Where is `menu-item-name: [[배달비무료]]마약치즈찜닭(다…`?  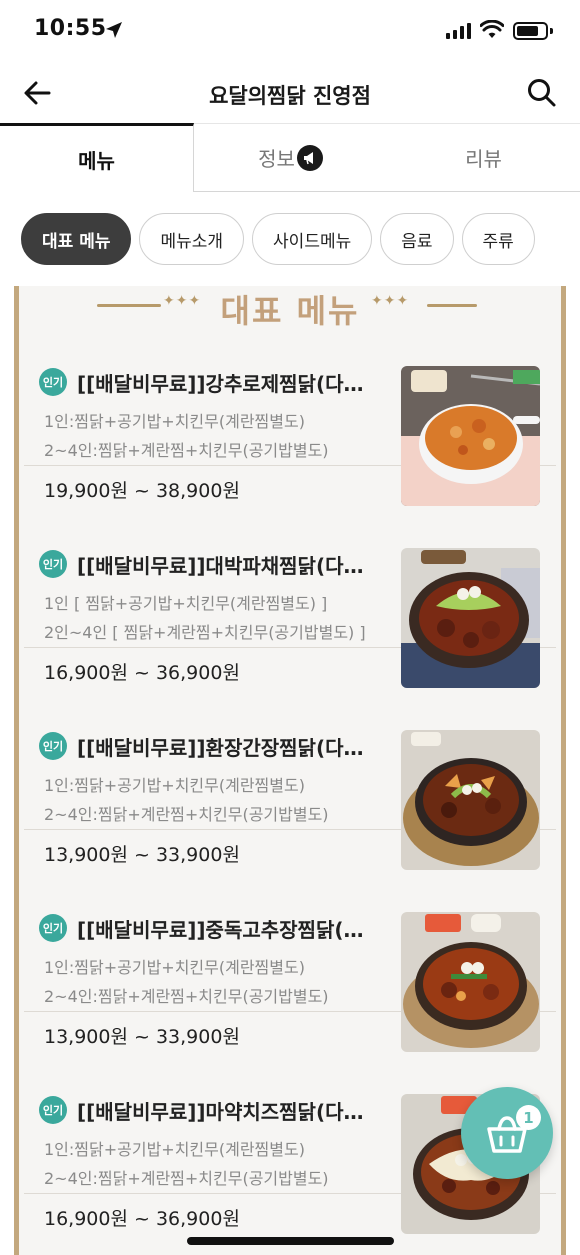 menu-item-name: [[배달비무료]]마약치즈찜닭(다… is located at coordinates (220, 1112).